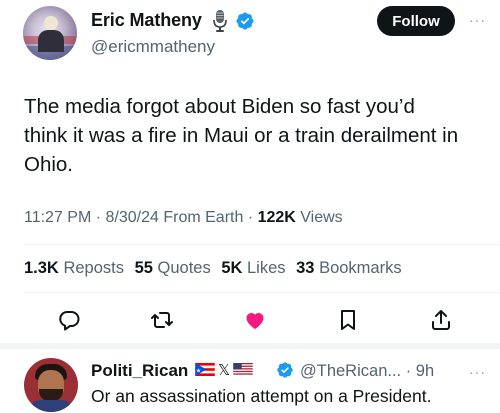  What do you see at coordinates (173, 268) in the screenshot?
I see `quotes-stat: 55 Quotes` at bounding box center [173, 268].